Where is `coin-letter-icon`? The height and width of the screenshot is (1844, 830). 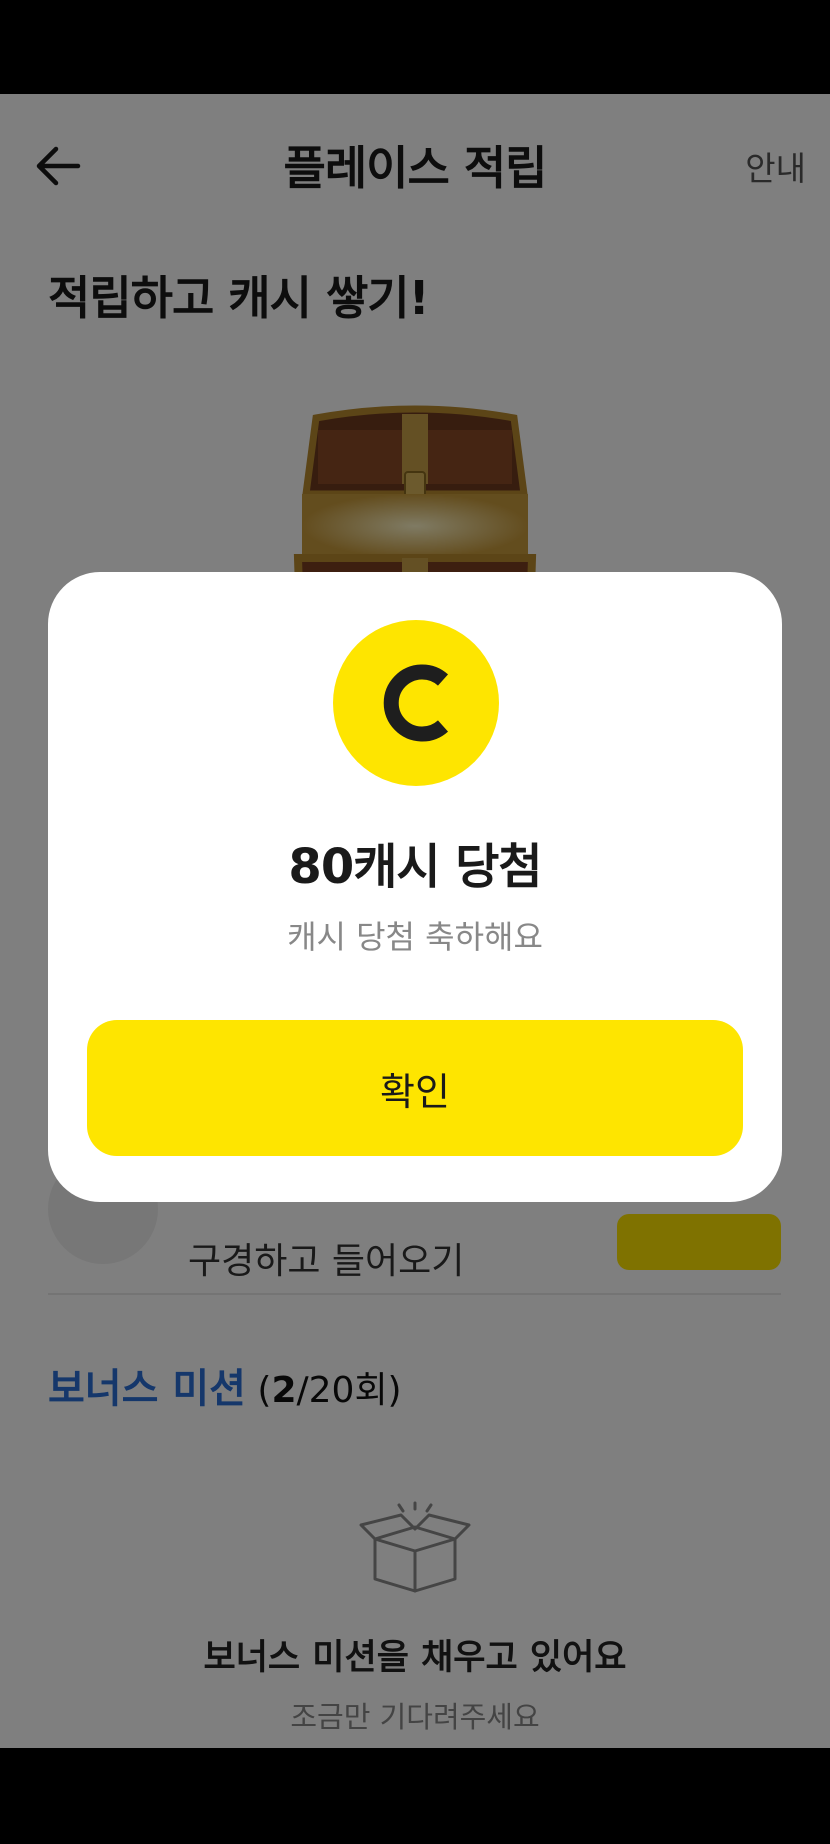 coin-letter-icon is located at coordinates (416, 703).